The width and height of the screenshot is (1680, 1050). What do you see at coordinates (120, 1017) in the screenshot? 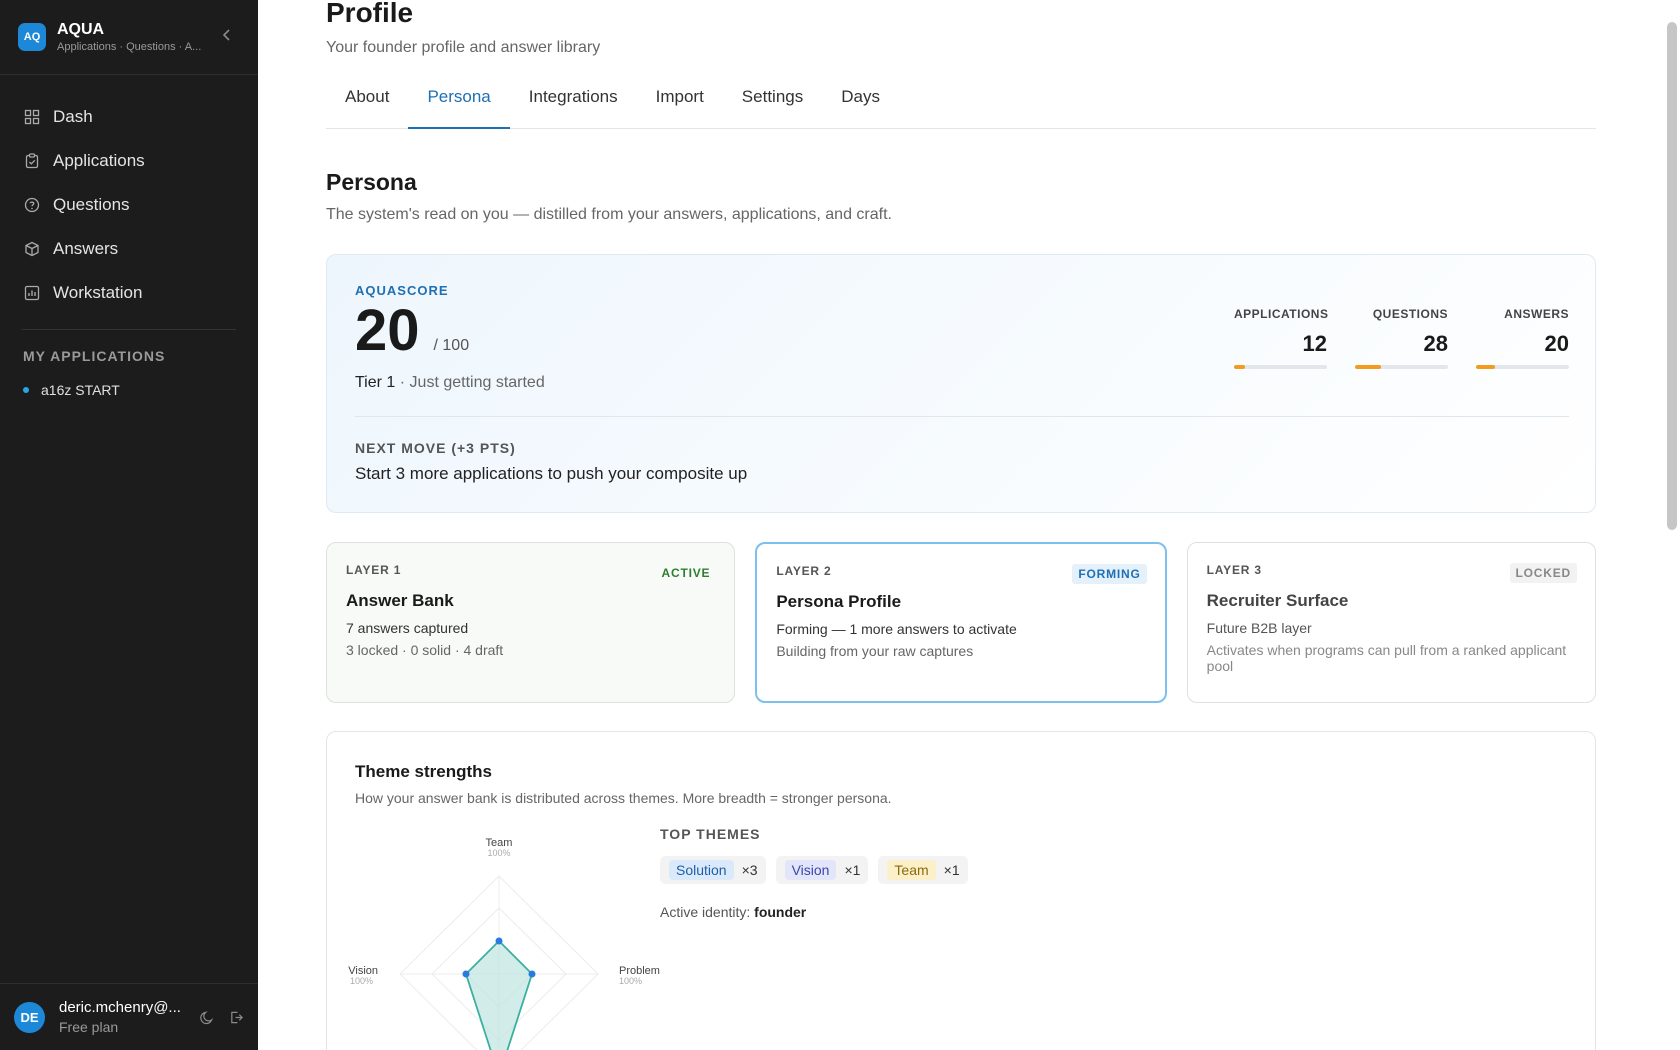
I see `user-info: deric.mchenry@... Free plan` at bounding box center [120, 1017].